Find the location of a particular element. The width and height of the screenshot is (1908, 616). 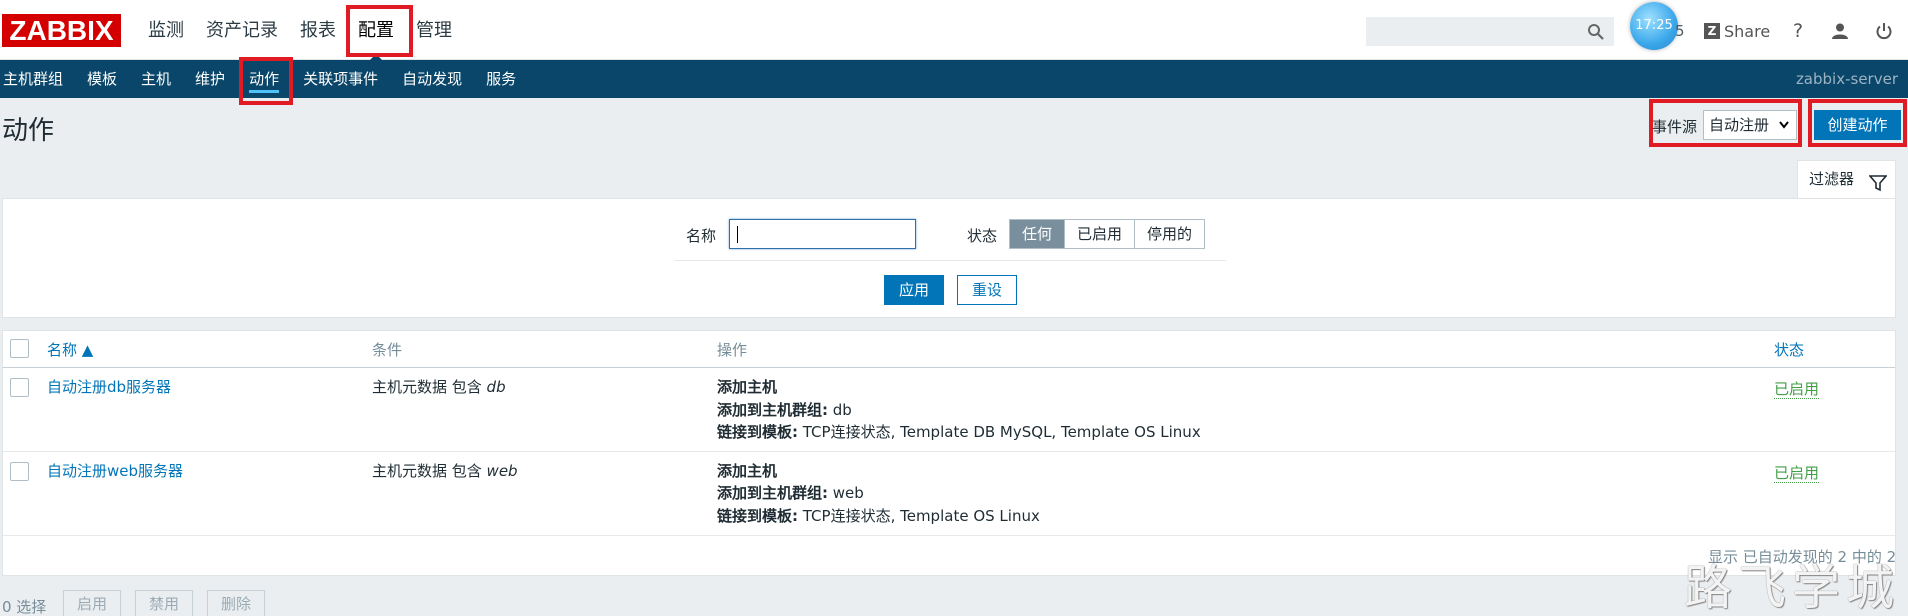

share-icon: Z is located at coordinates (1712, 31).